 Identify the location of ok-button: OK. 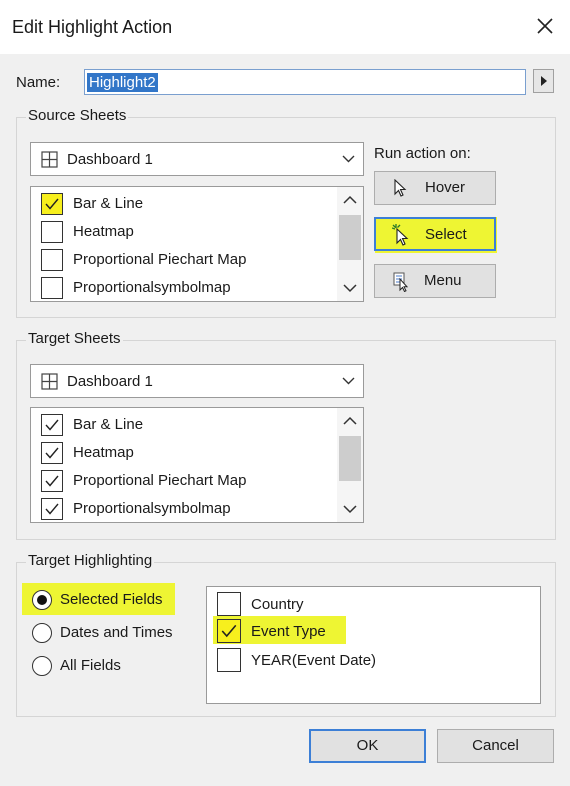
(367, 746).